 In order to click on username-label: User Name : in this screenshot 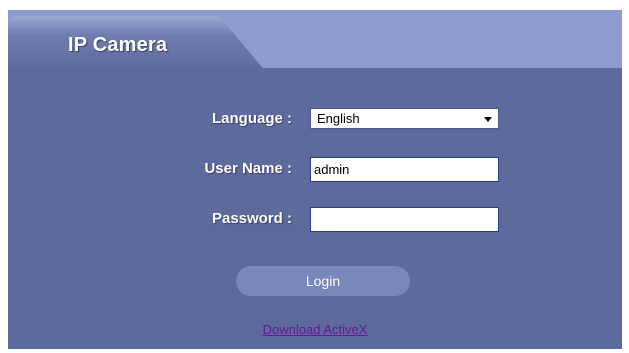, I will do `click(248, 168)`.